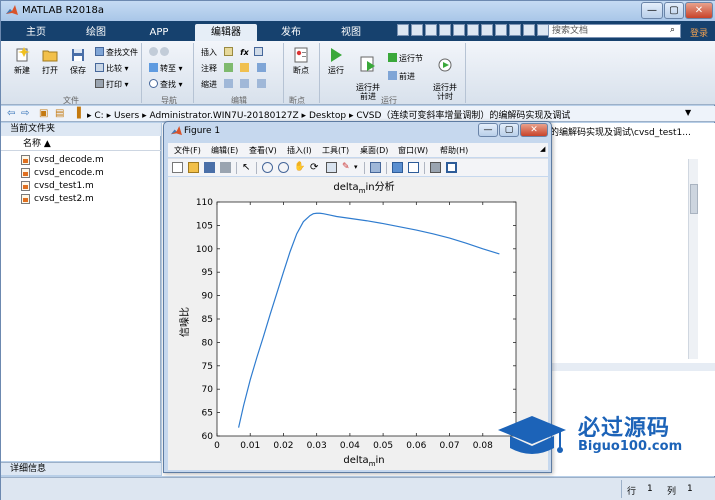  What do you see at coordinates (50, 61) in the screenshot?
I see `open-button: 打开` at bounding box center [50, 61].